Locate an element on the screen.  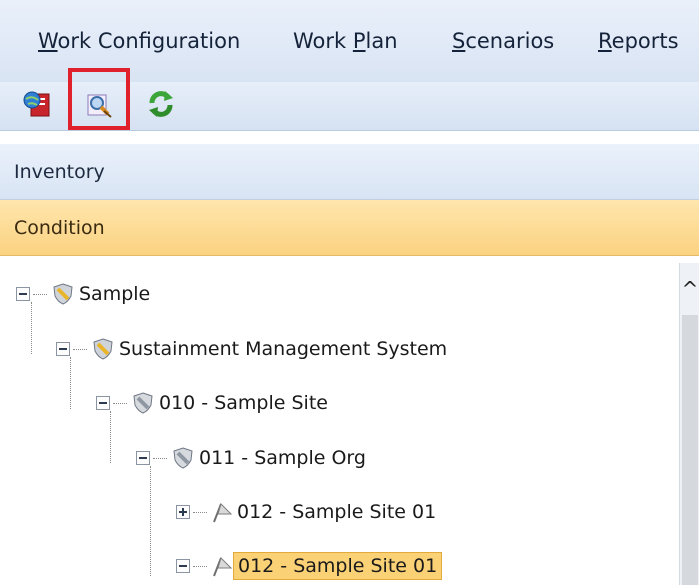
menu-work-configuration: Work Configuration is located at coordinates (139, 41).